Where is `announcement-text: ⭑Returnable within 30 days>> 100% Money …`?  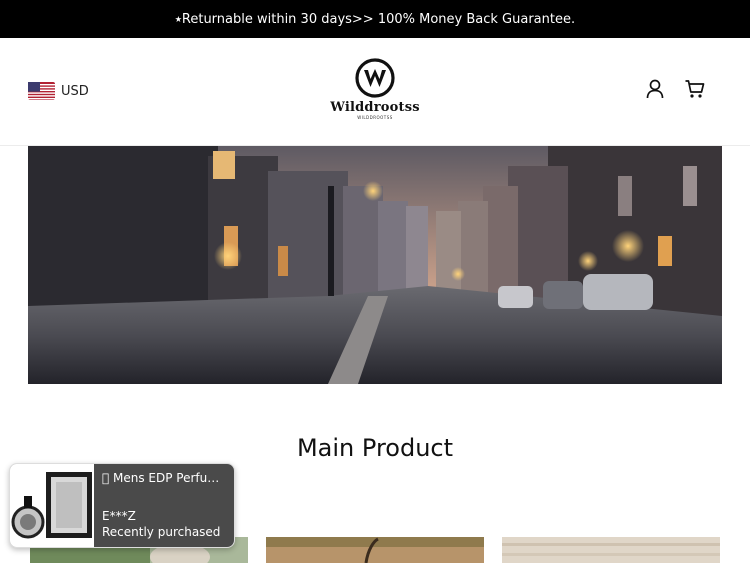 announcement-text: ⭑Returnable within 30 days>> 100% Money … is located at coordinates (375, 19).